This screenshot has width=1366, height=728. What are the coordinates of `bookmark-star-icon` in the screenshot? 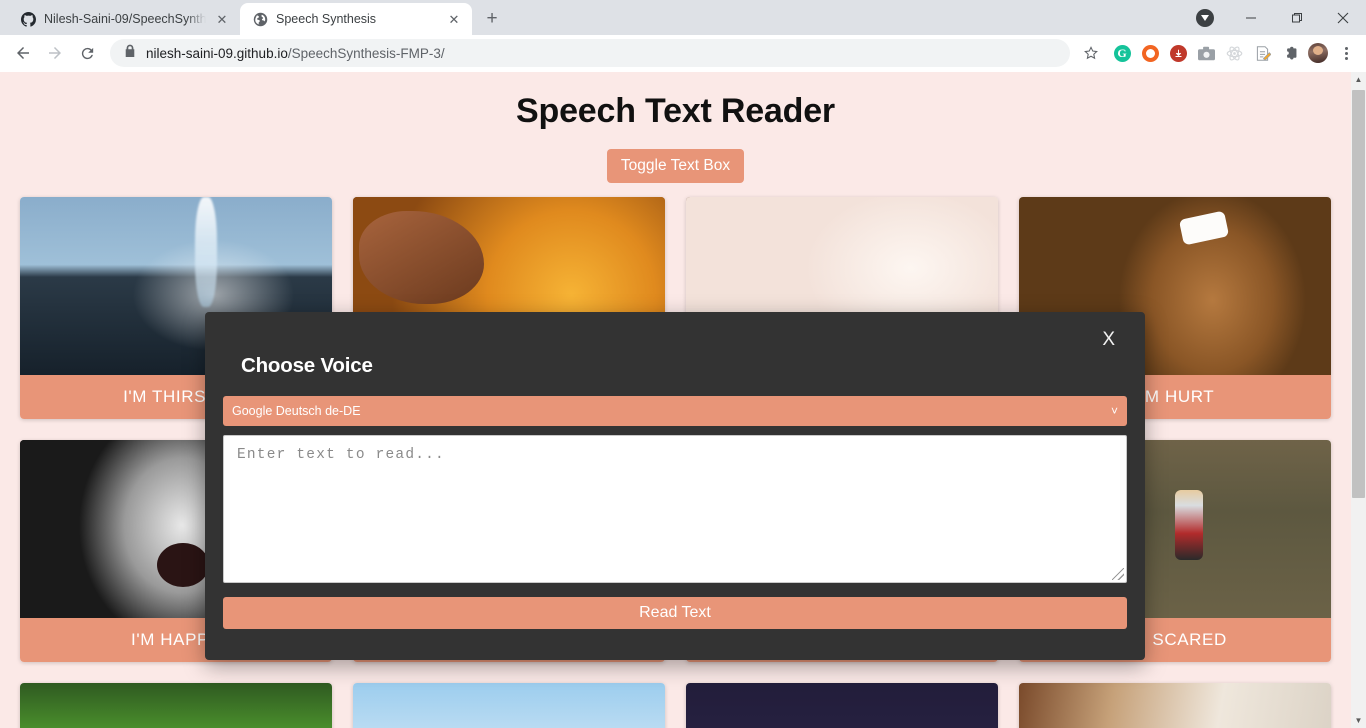 It's located at (1091, 53).